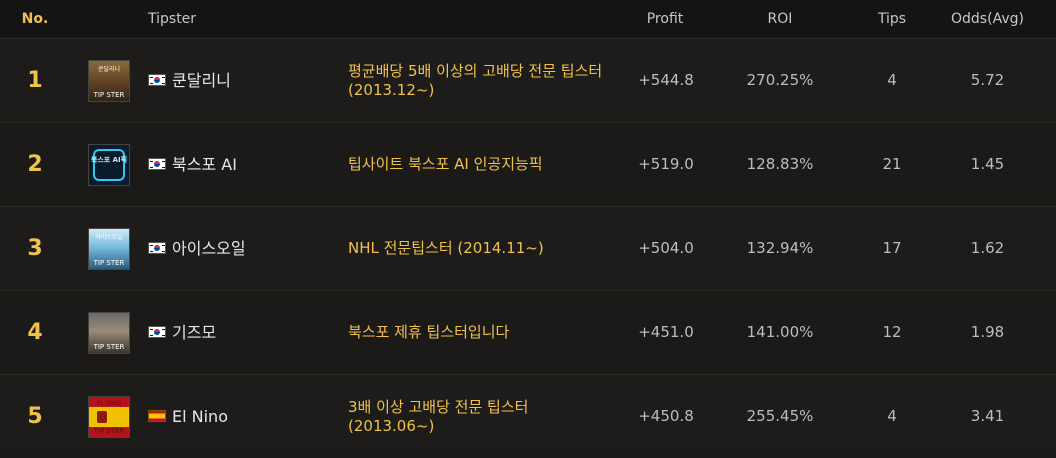  I want to click on description-text: 평균배당 5배 이상의 고배당 전문 팁스터 (2013.12~), so click(475, 80).